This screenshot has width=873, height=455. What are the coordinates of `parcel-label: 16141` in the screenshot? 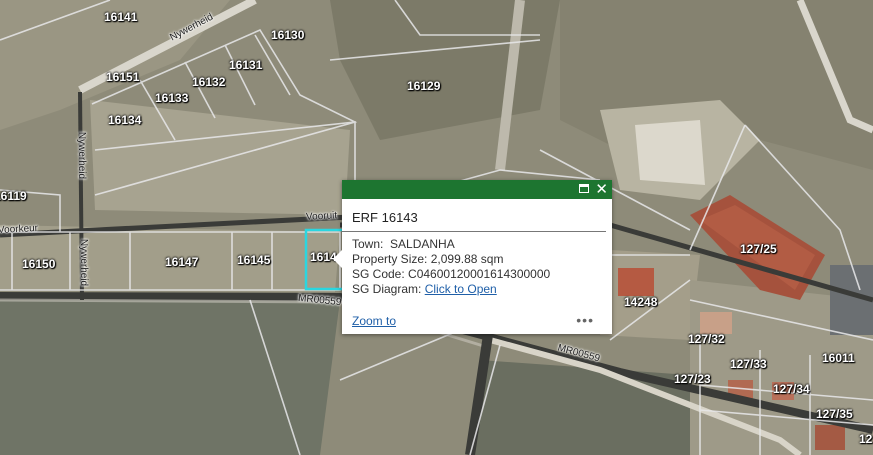 It's located at (121, 17).